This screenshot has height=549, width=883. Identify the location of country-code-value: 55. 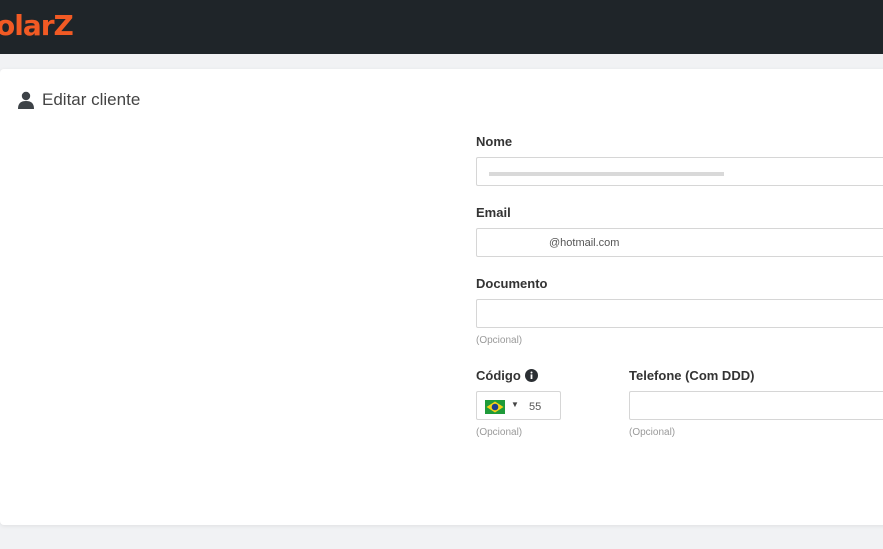
(535, 407).